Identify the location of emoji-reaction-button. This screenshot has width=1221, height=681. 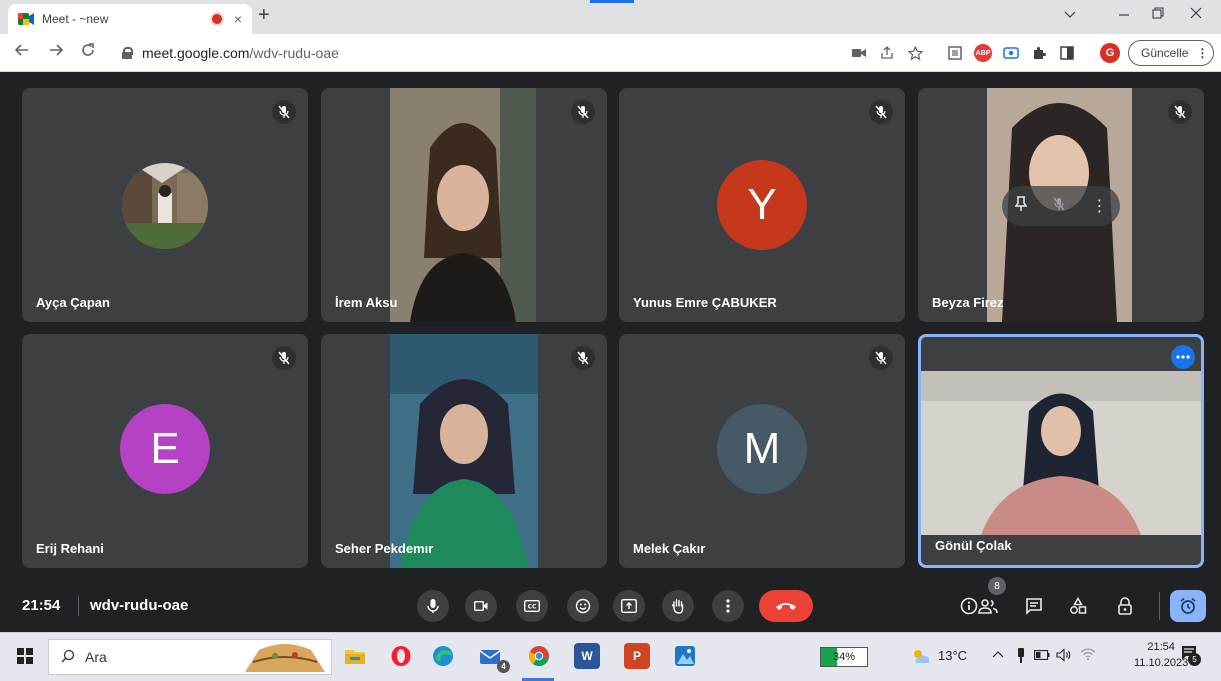
(583, 606).